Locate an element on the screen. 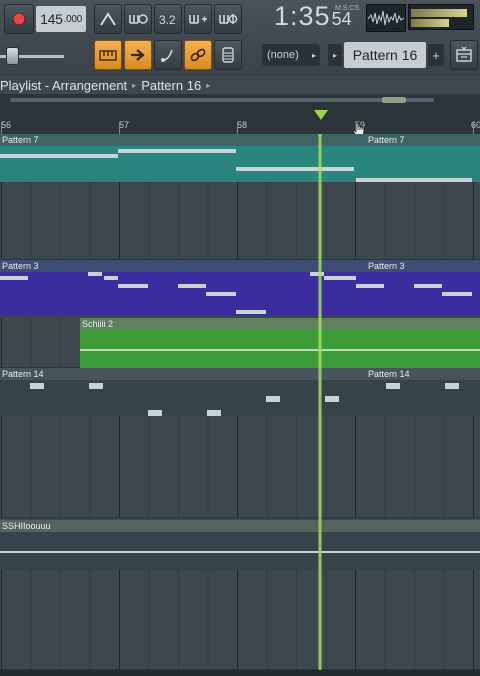  horizontal-scrollbar is located at coordinates (240, 100).